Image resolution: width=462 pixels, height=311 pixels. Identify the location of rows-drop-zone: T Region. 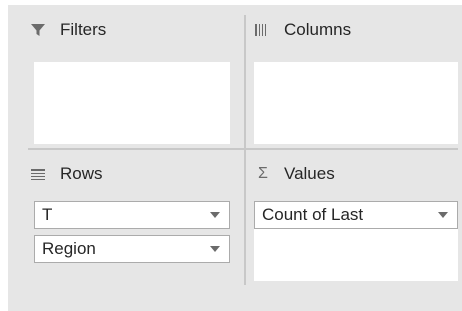
(132, 241).